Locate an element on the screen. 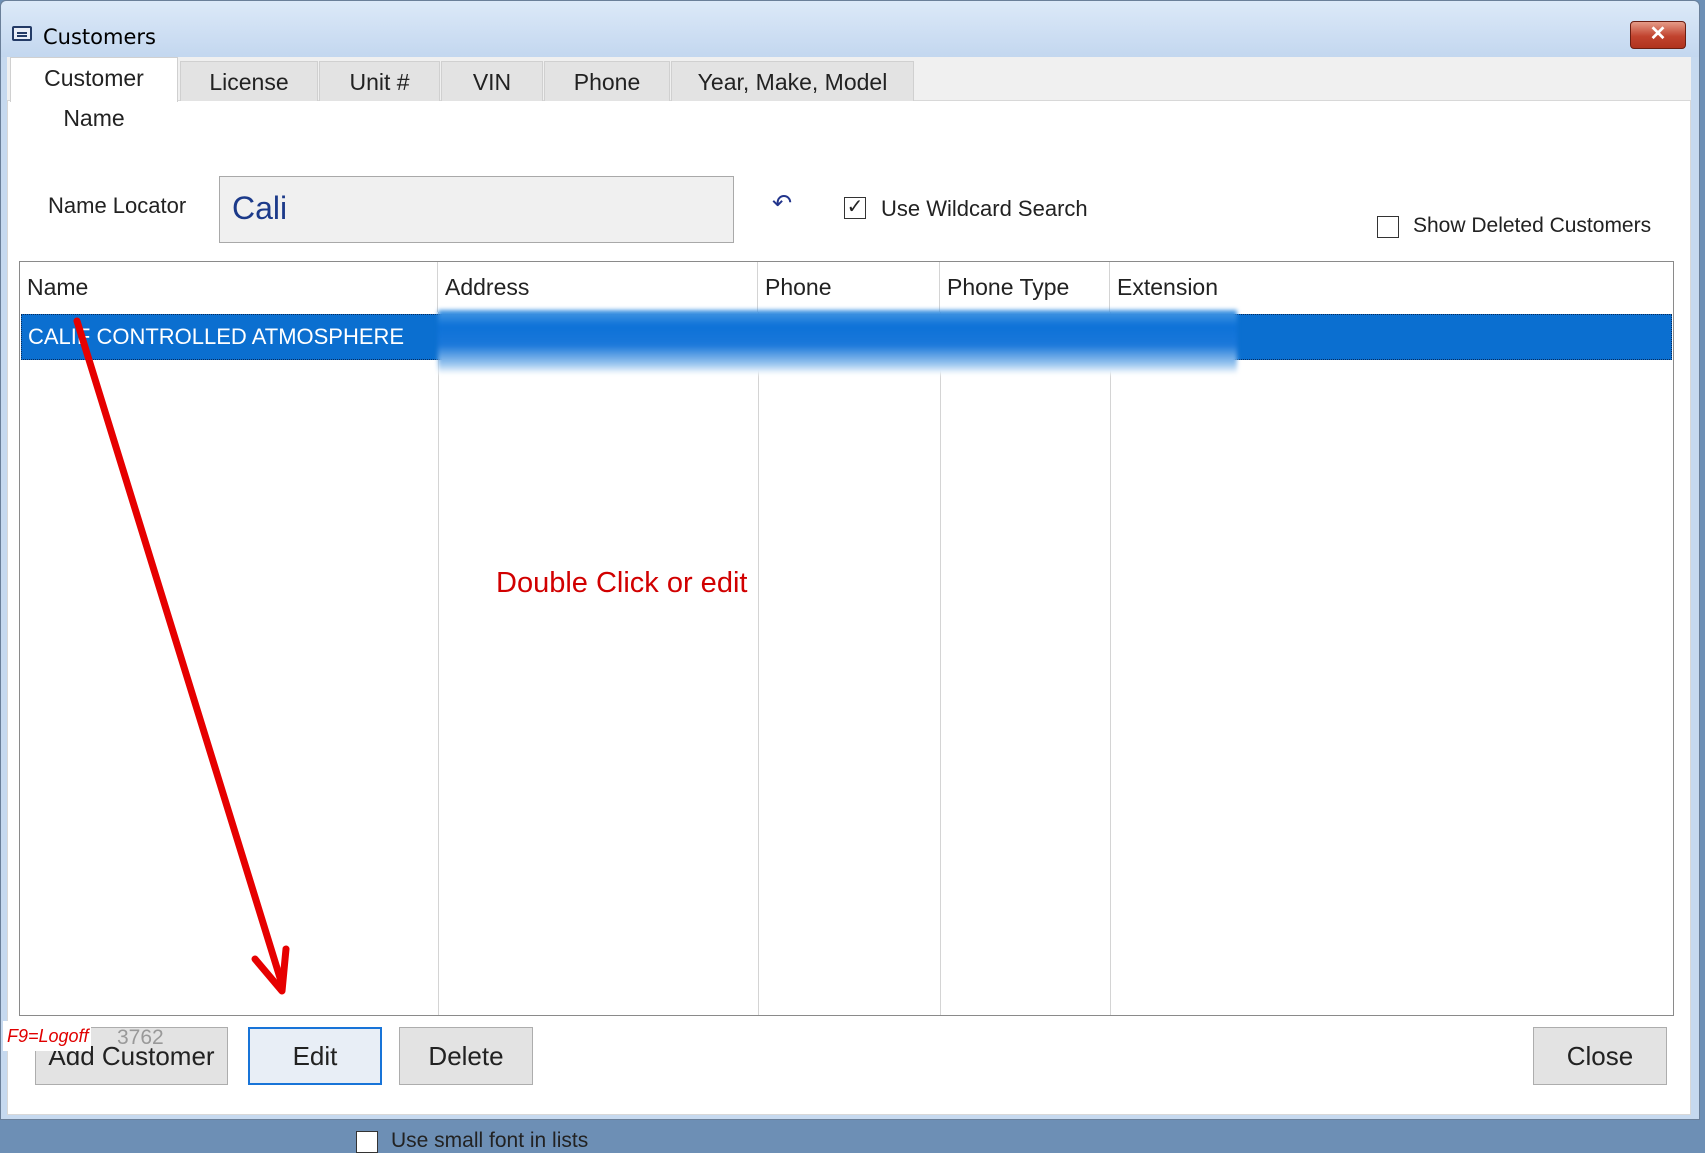 This screenshot has height=1153, width=1705. wildcard-label: Use Wildcard Search is located at coordinates (984, 208).